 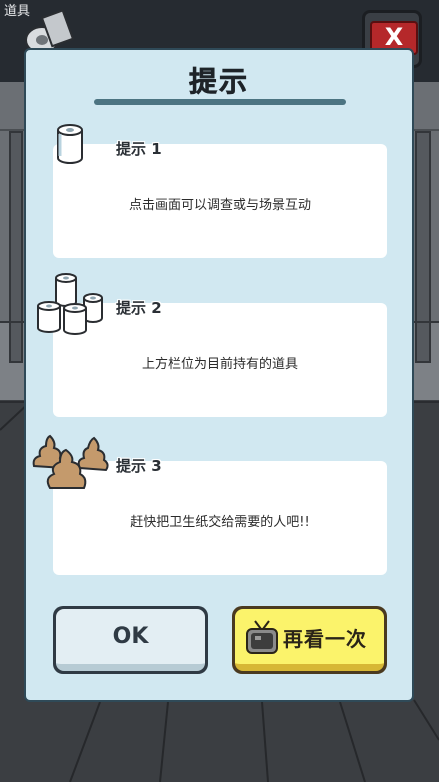 I want to click on watch-again-face: 再看一次, so click(x=309, y=640).